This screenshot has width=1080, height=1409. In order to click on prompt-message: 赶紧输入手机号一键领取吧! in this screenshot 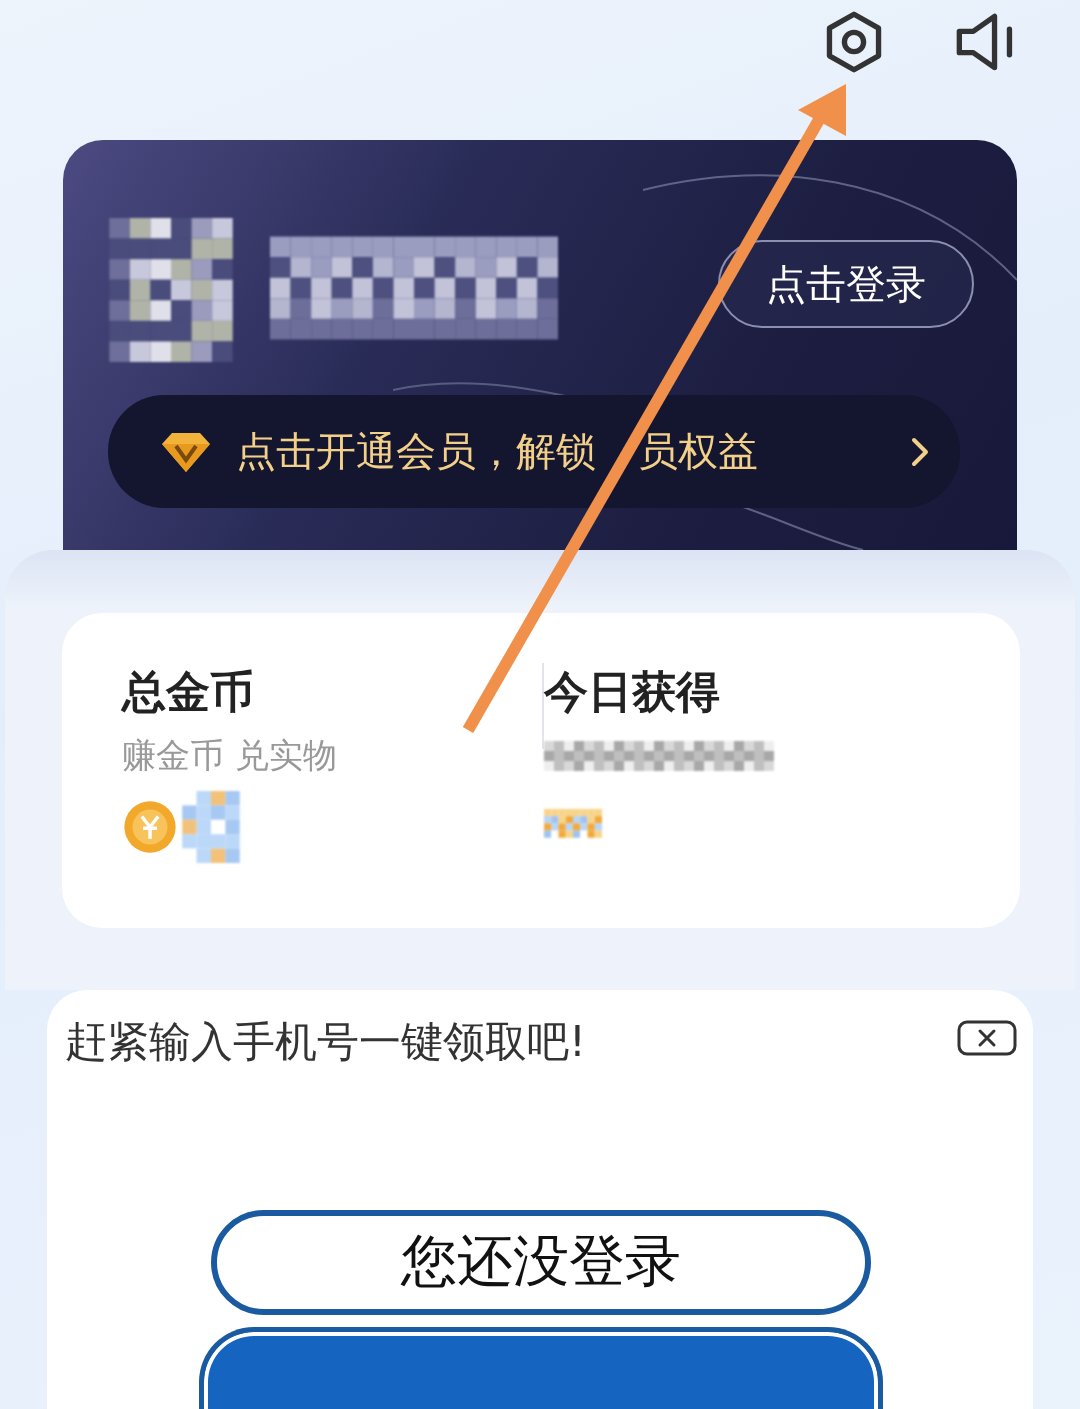, I will do `click(325, 1042)`.